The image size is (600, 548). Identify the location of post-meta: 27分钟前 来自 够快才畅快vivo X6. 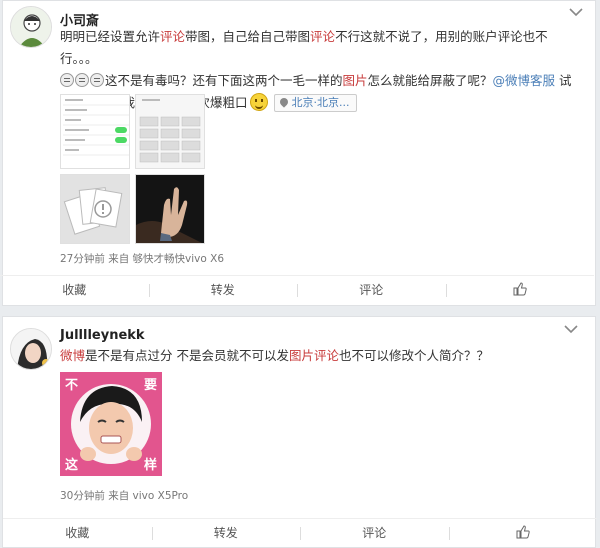
(142, 259).